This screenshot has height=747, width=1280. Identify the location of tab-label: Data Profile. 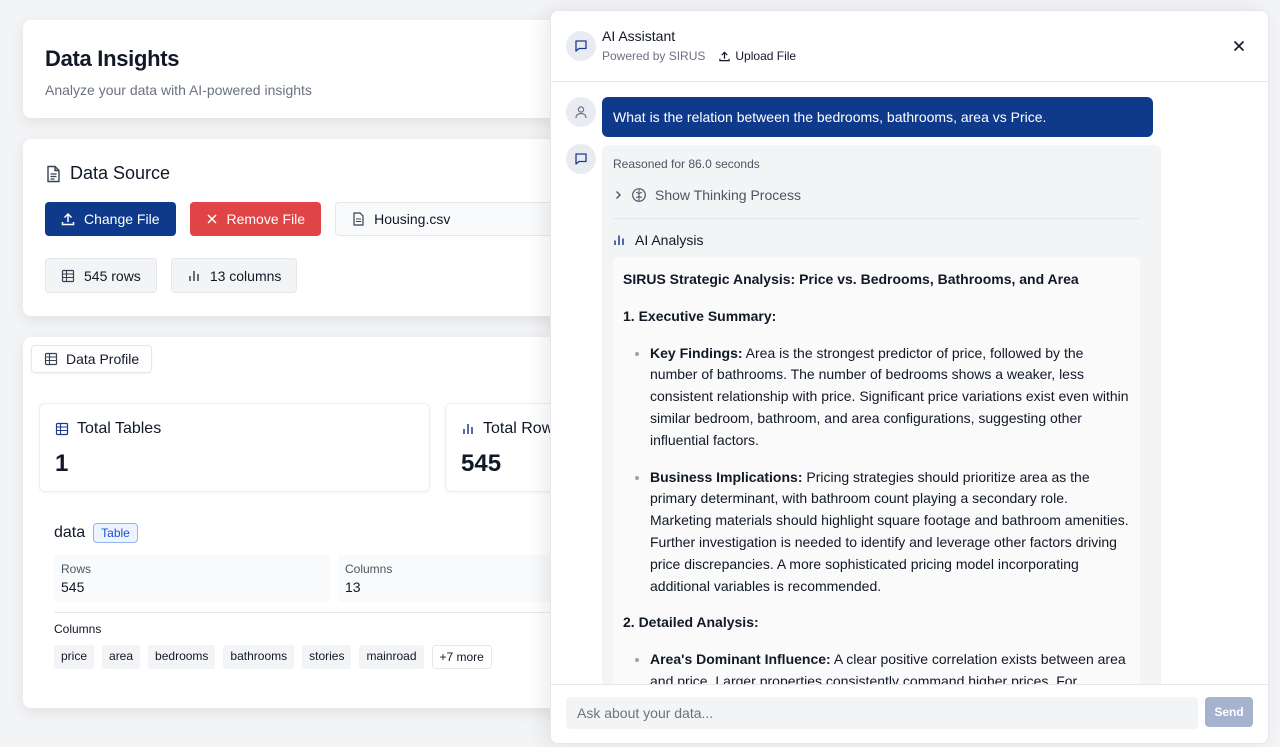
(103, 359).